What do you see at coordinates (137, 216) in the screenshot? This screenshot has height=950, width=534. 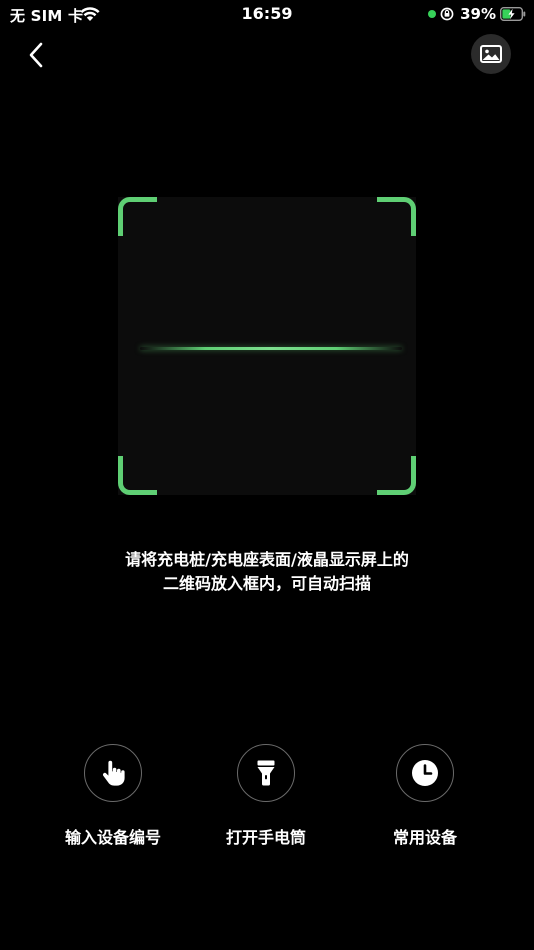 I see `scan-corner-top-left` at bounding box center [137, 216].